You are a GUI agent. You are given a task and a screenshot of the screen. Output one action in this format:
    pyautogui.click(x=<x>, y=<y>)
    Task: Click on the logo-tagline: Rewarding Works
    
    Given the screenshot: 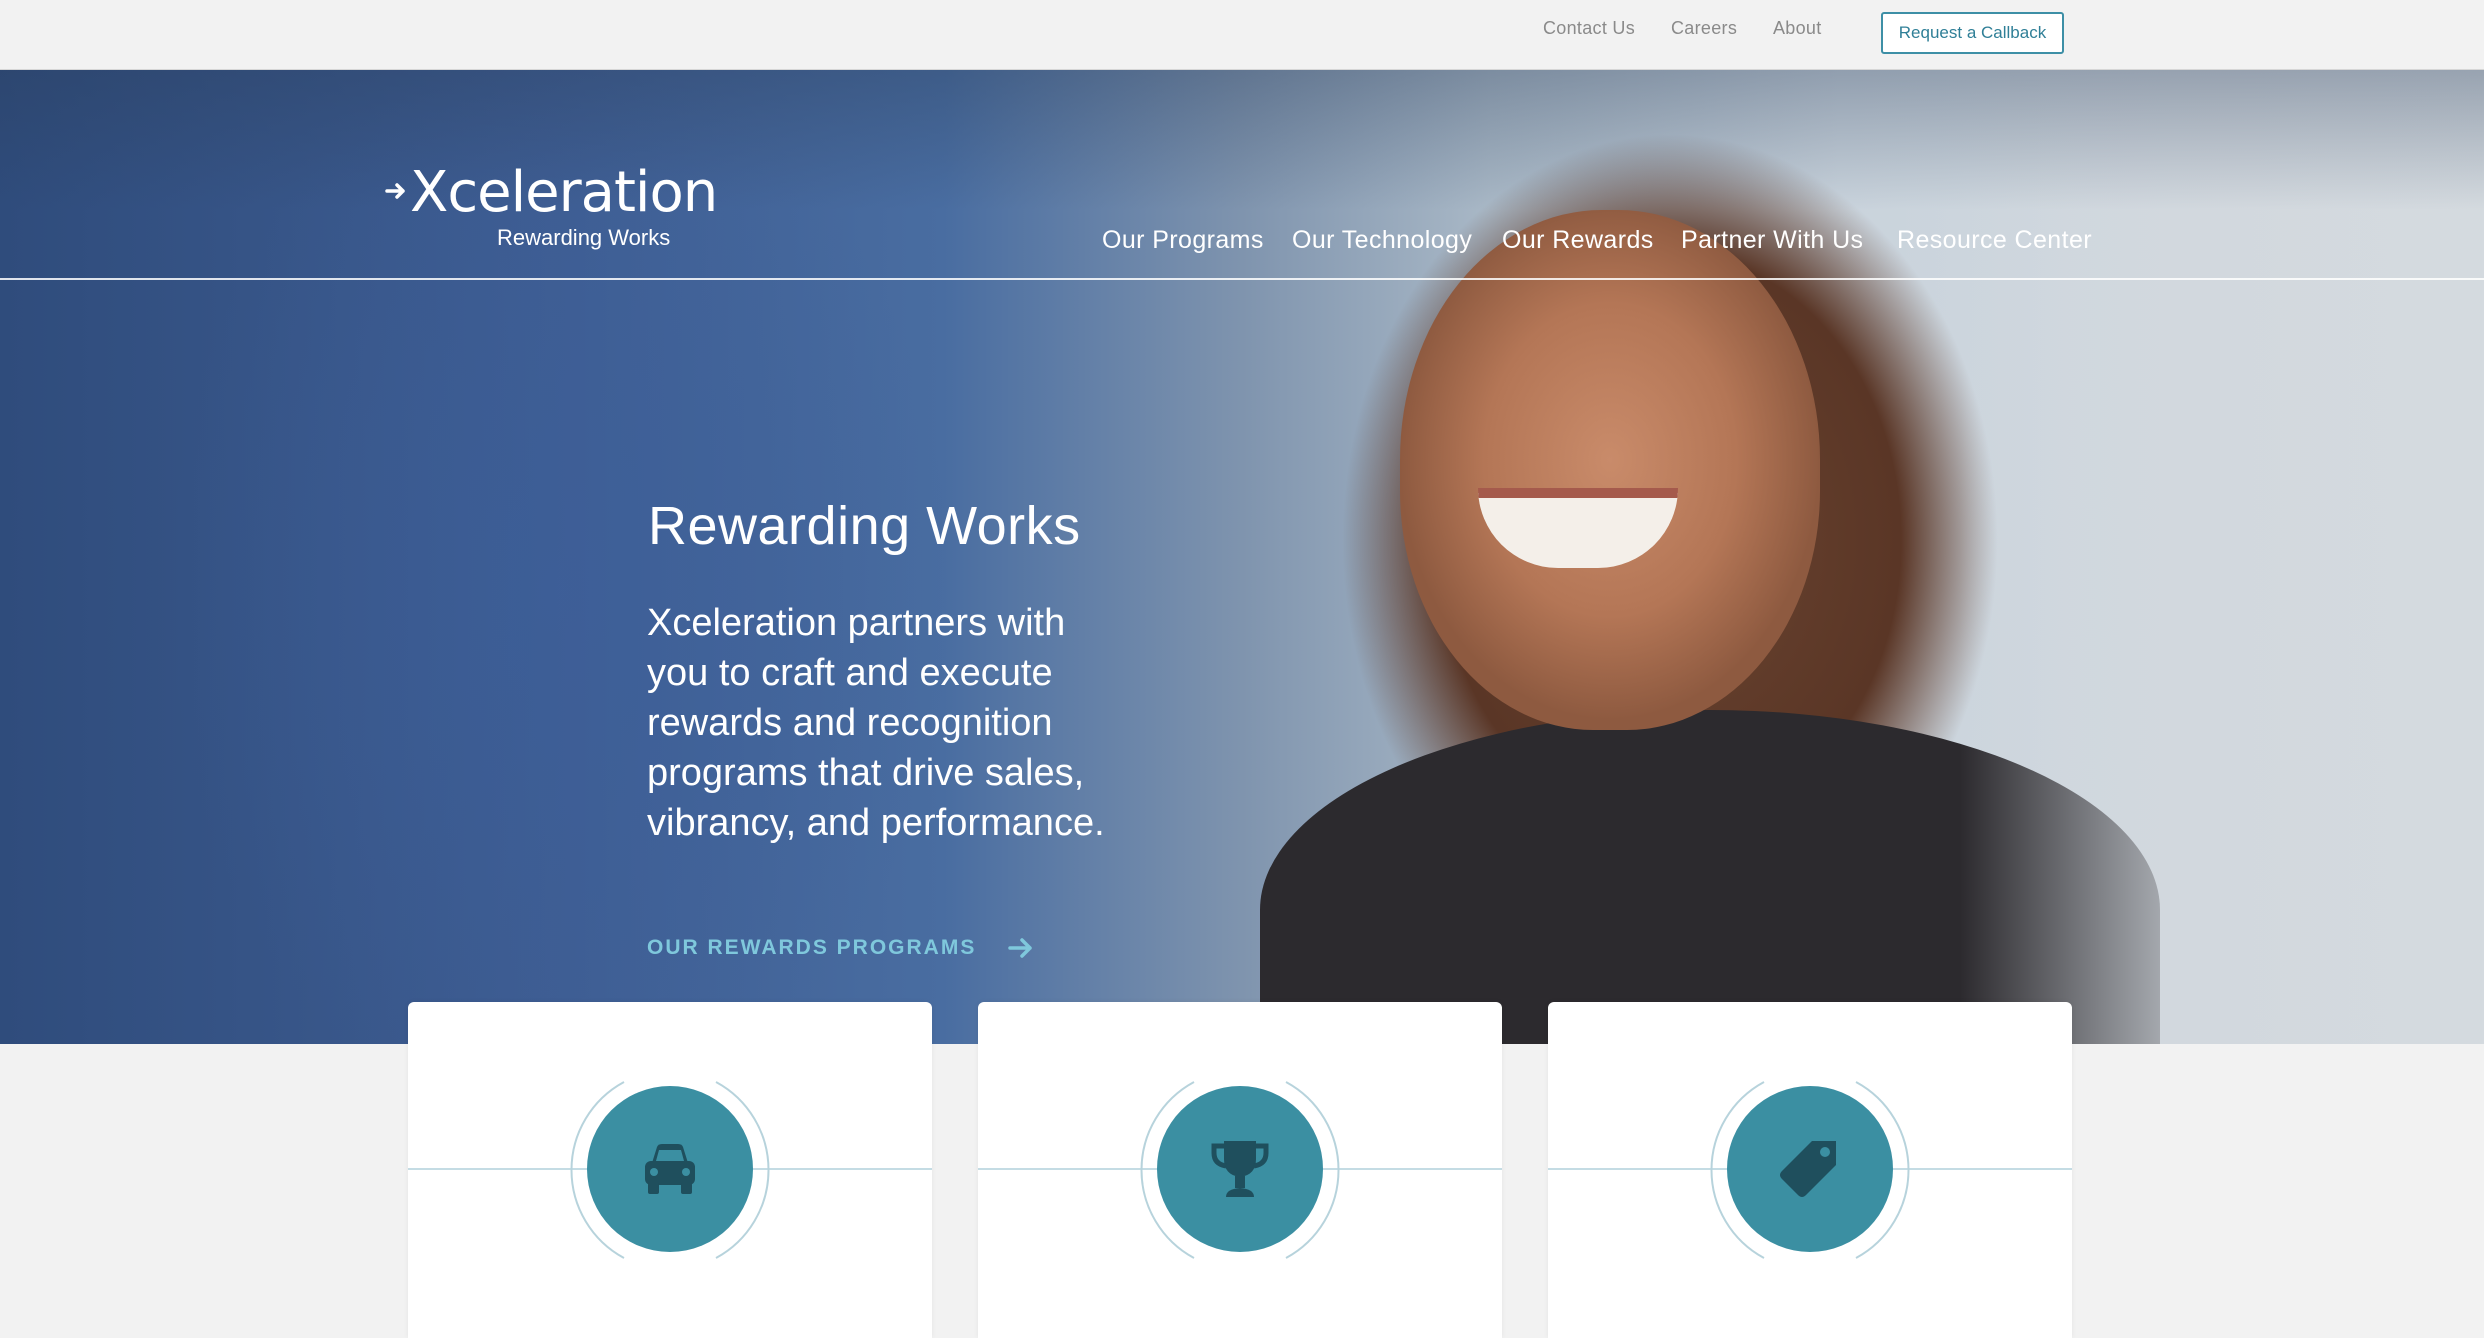 What is the action you would take?
    pyautogui.click(x=584, y=237)
    